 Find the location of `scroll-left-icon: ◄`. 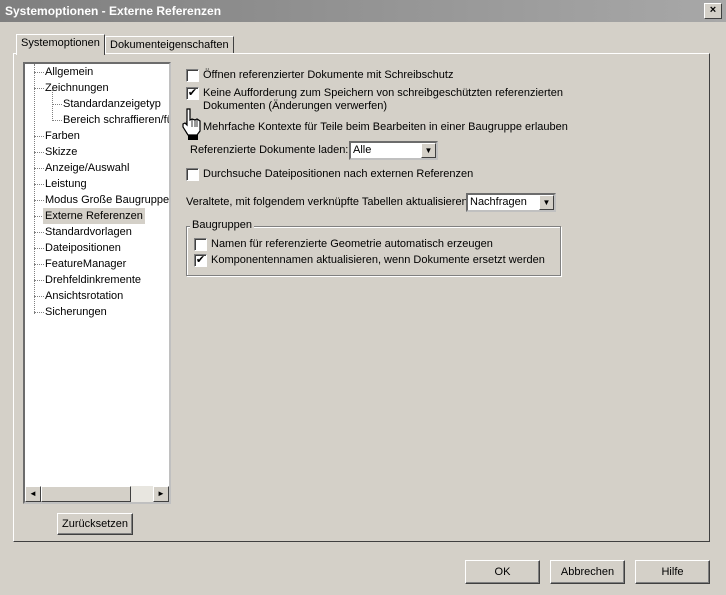

scroll-left-icon: ◄ is located at coordinates (33, 494).